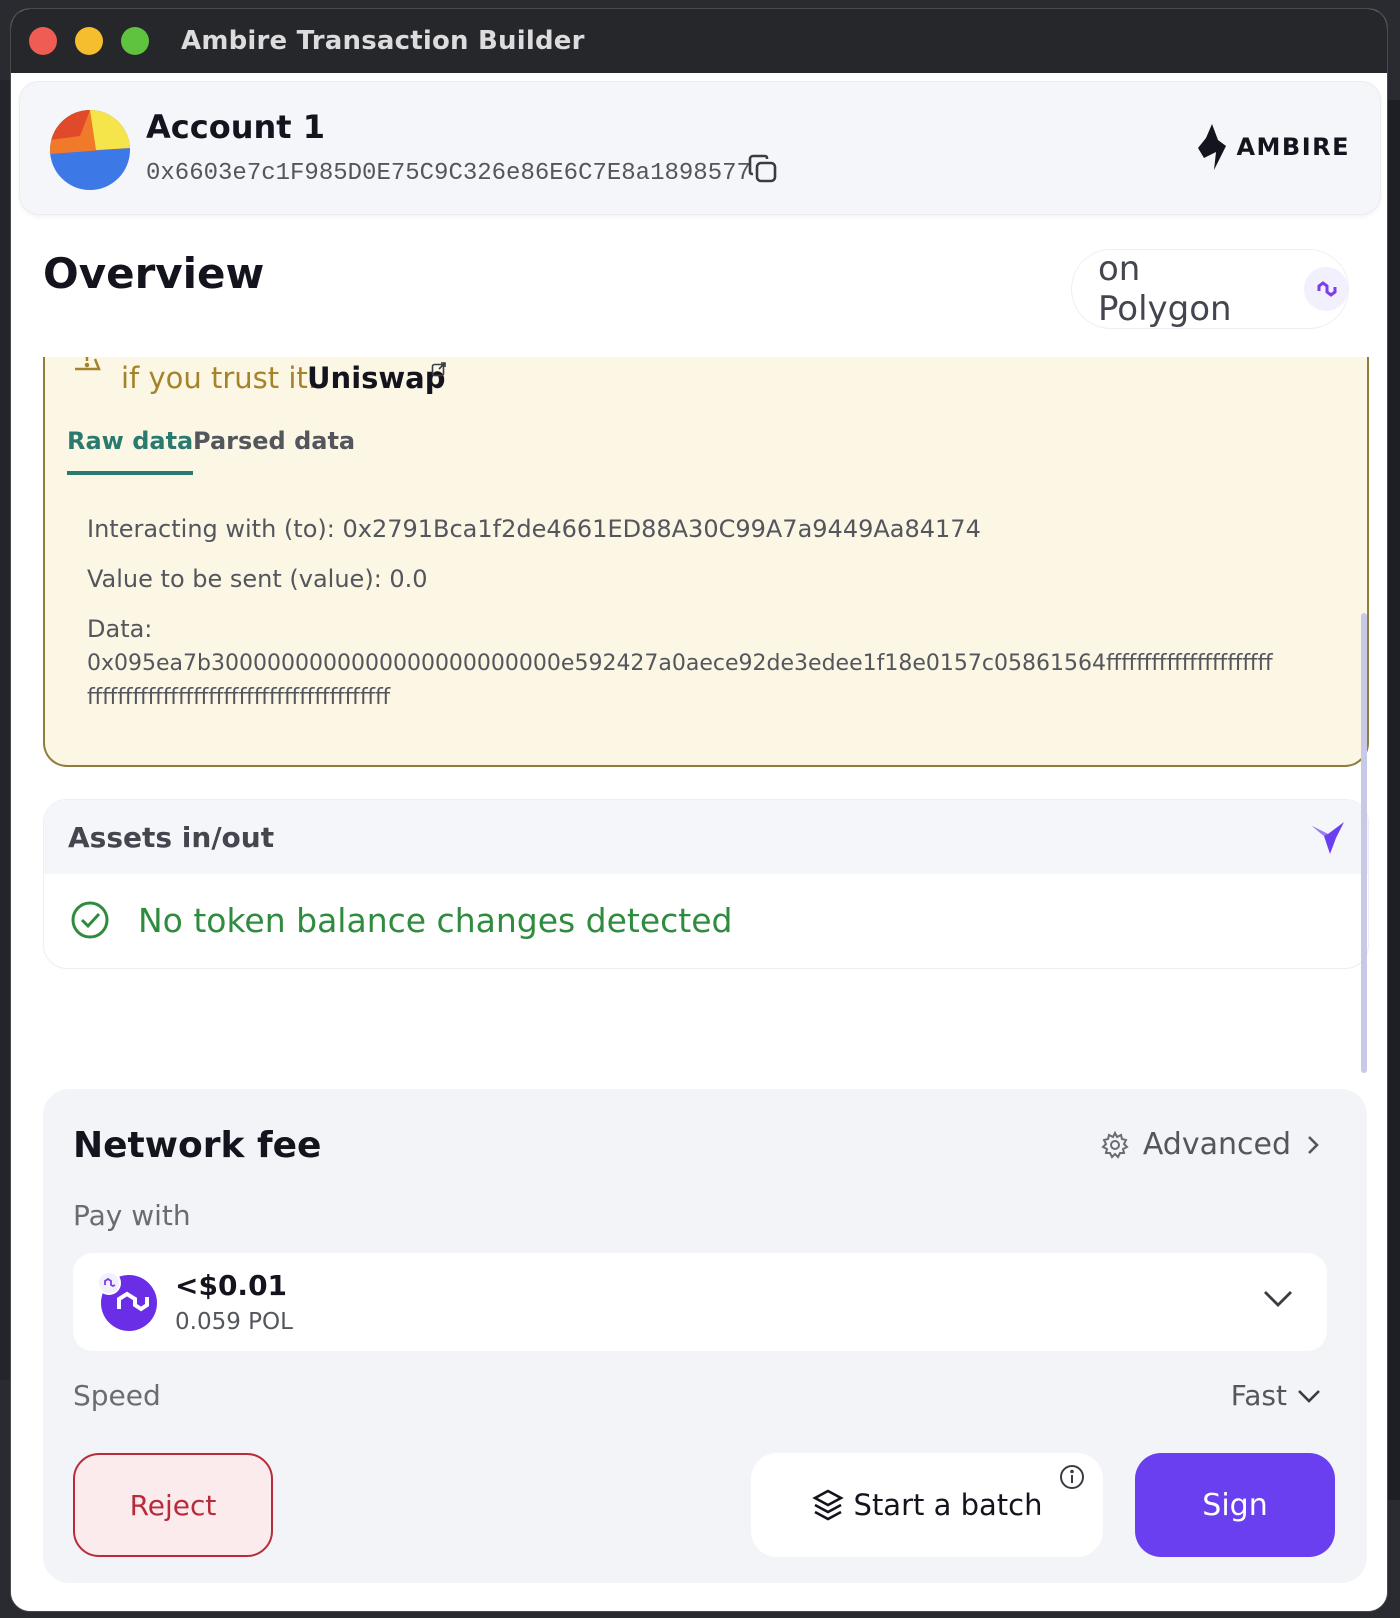 The width and height of the screenshot is (1400, 1618). Describe the element at coordinates (948, 1505) in the screenshot. I see `start-batch-label: Start a batch` at that location.